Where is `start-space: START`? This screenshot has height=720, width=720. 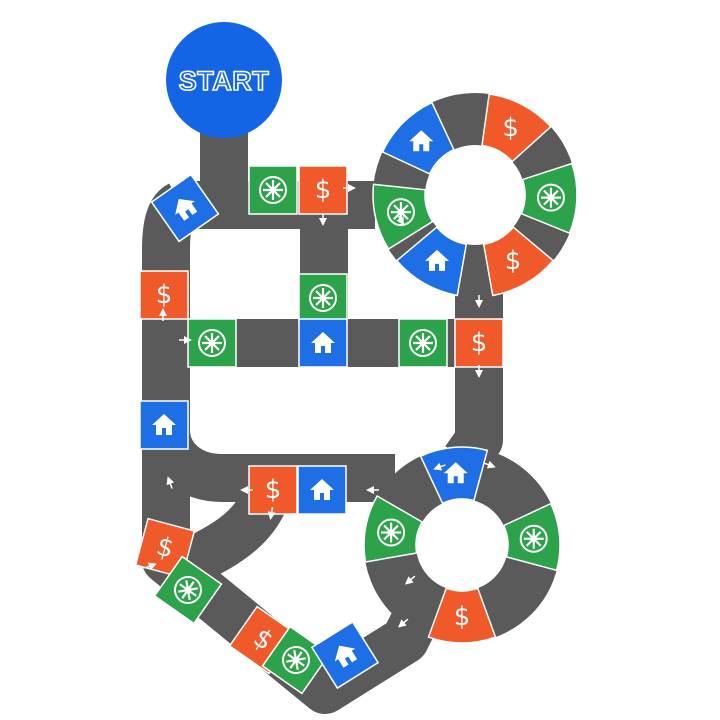
start-space: START is located at coordinates (224, 80).